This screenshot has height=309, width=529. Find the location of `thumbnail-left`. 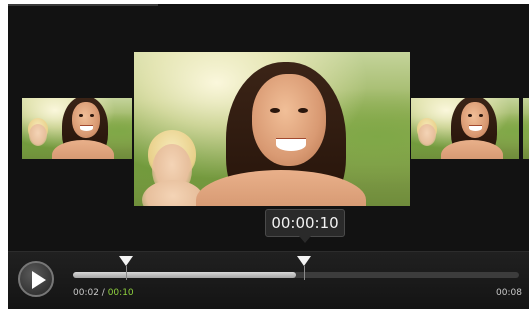

thumbnail-left is located at coordinates (77, 128).